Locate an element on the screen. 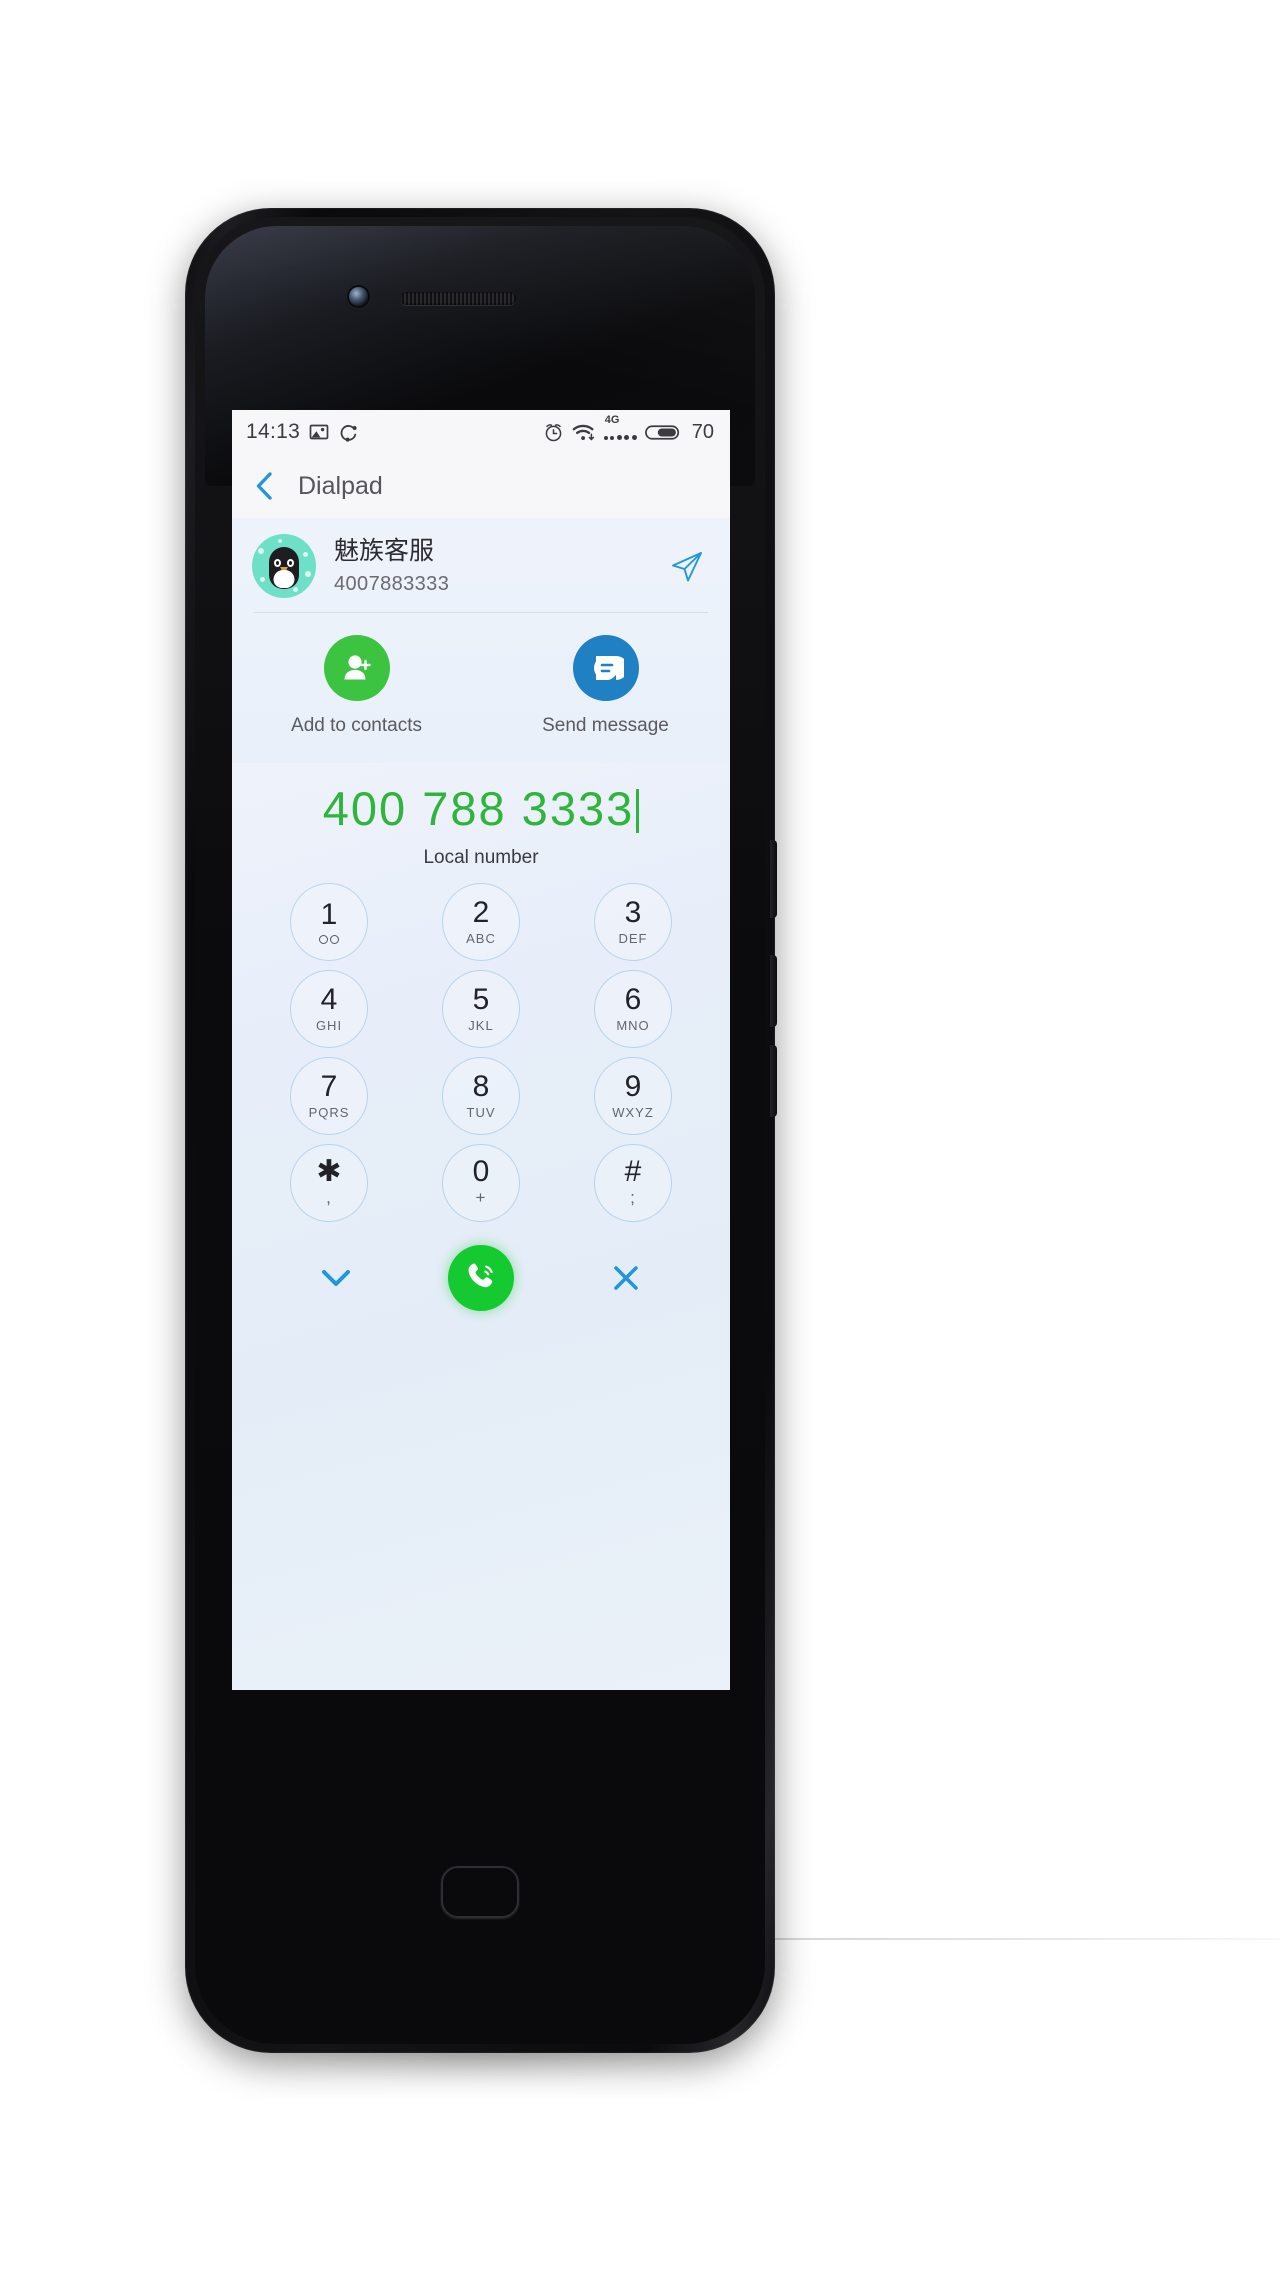 The height and width of the screenshot is (2275, 1280). key-8-digit: 8 is located at coordinates (481, 1086).